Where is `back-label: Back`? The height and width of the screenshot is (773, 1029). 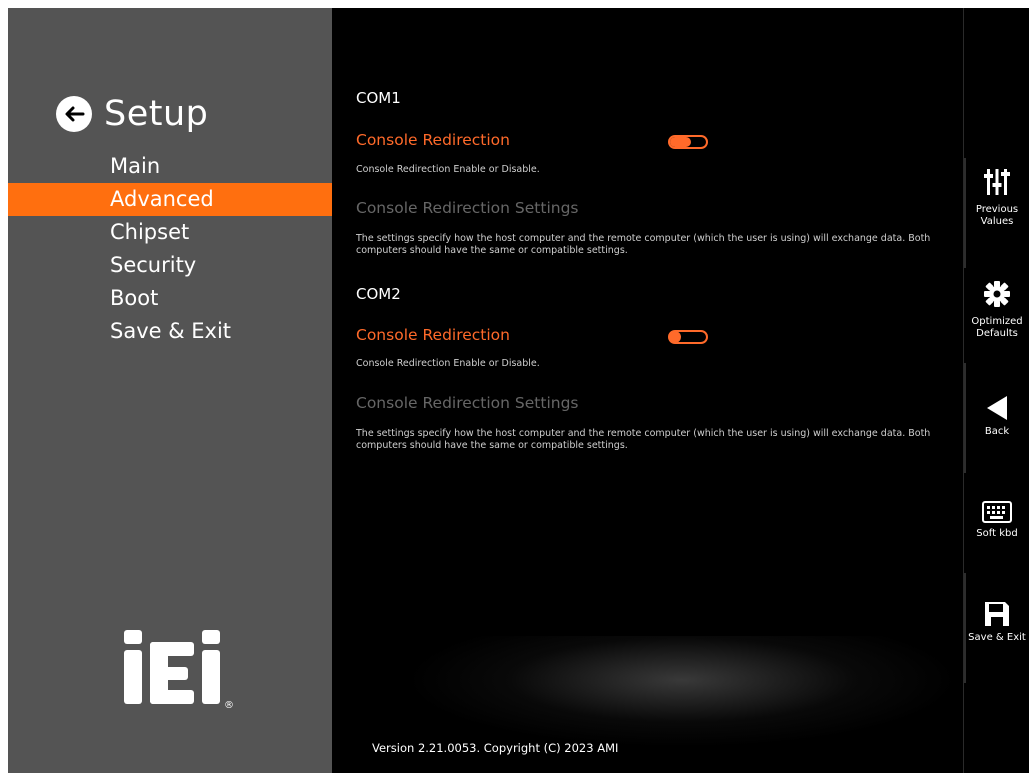 back-label: Back is located at coordinates (997, 431).